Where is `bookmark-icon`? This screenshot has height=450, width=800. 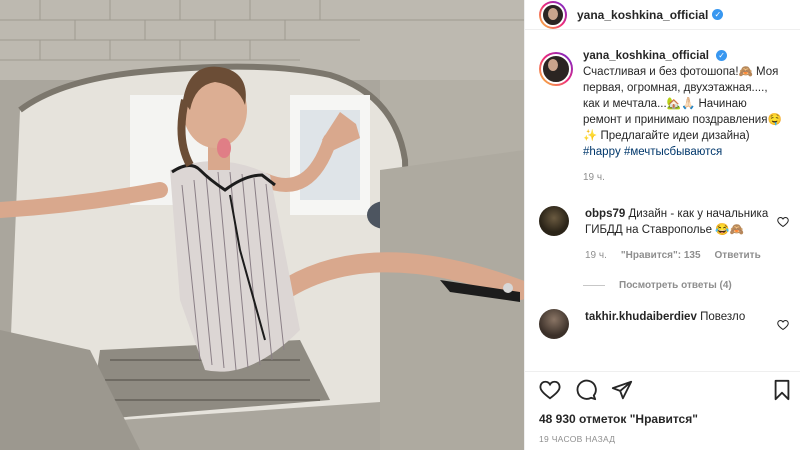 bookmark-icon is located at coordinates (782, 390).